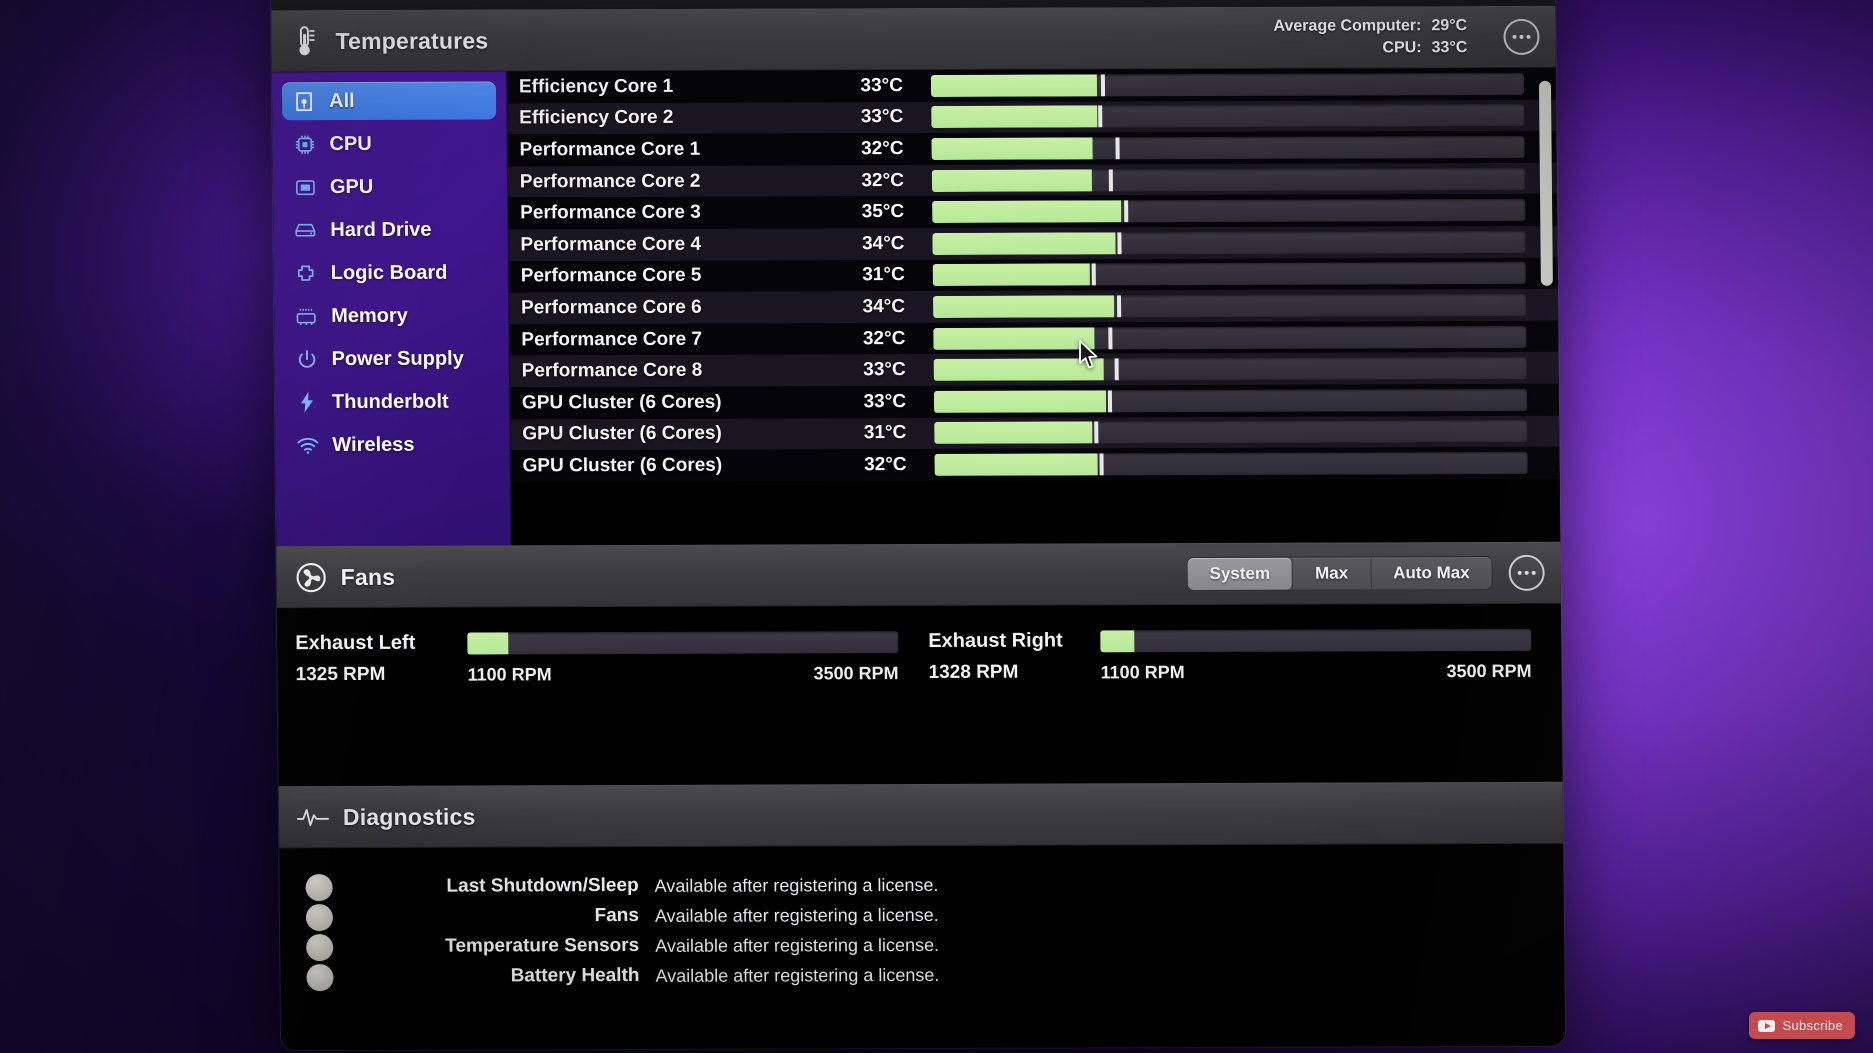 This screenshot has width=1873, height=1053. What do you see at coordinates (355, 643) in the screenshot?
I see `fan-name: Exhaust Left` at bounding box center [355, 643].